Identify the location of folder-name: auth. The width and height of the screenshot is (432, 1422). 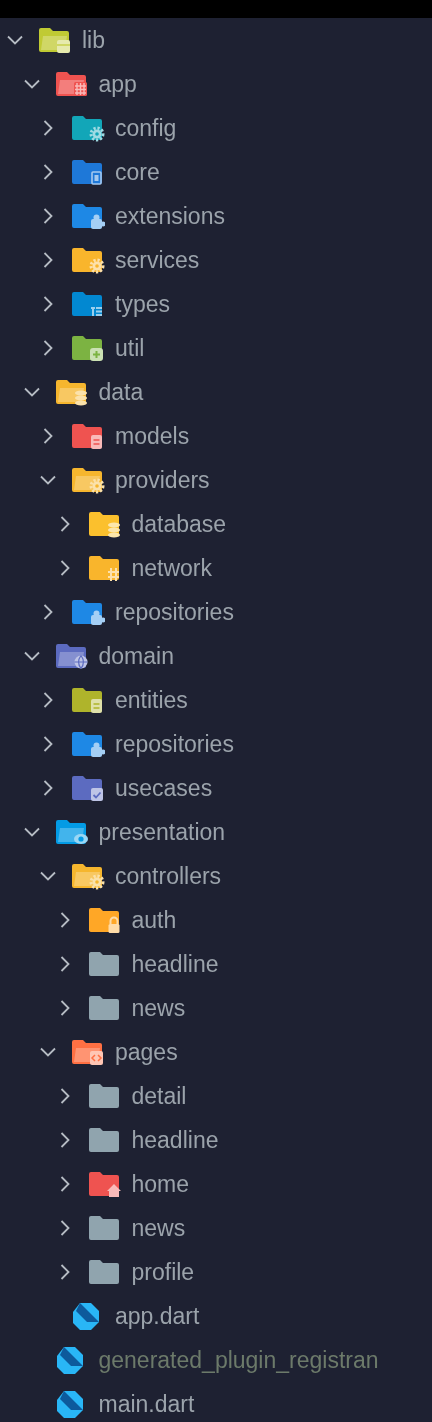
(154, 920).